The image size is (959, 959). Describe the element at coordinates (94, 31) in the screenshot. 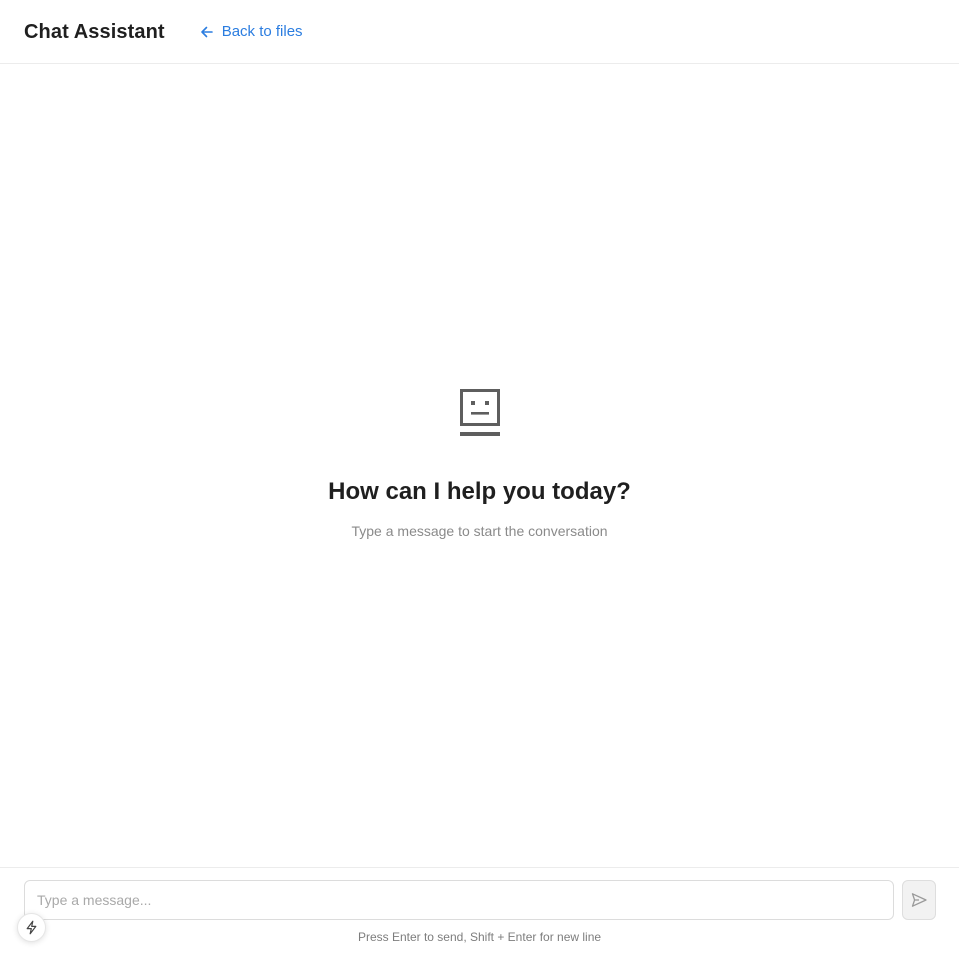

I see `app-title: Chat Assistant` at that location.